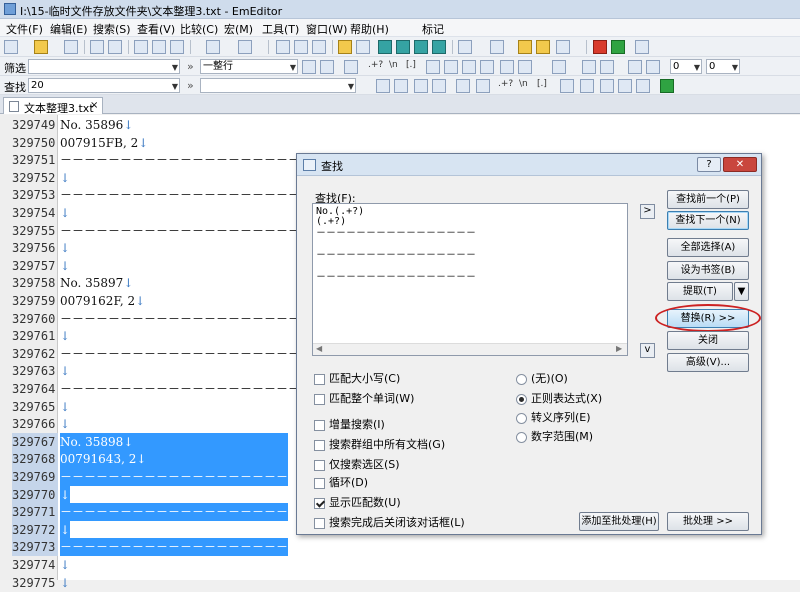 This screenshot has height=592, width=800. Describe the element at coordinates (463, 86) in the screenshot. I see `findbar-search-icon` at that location.